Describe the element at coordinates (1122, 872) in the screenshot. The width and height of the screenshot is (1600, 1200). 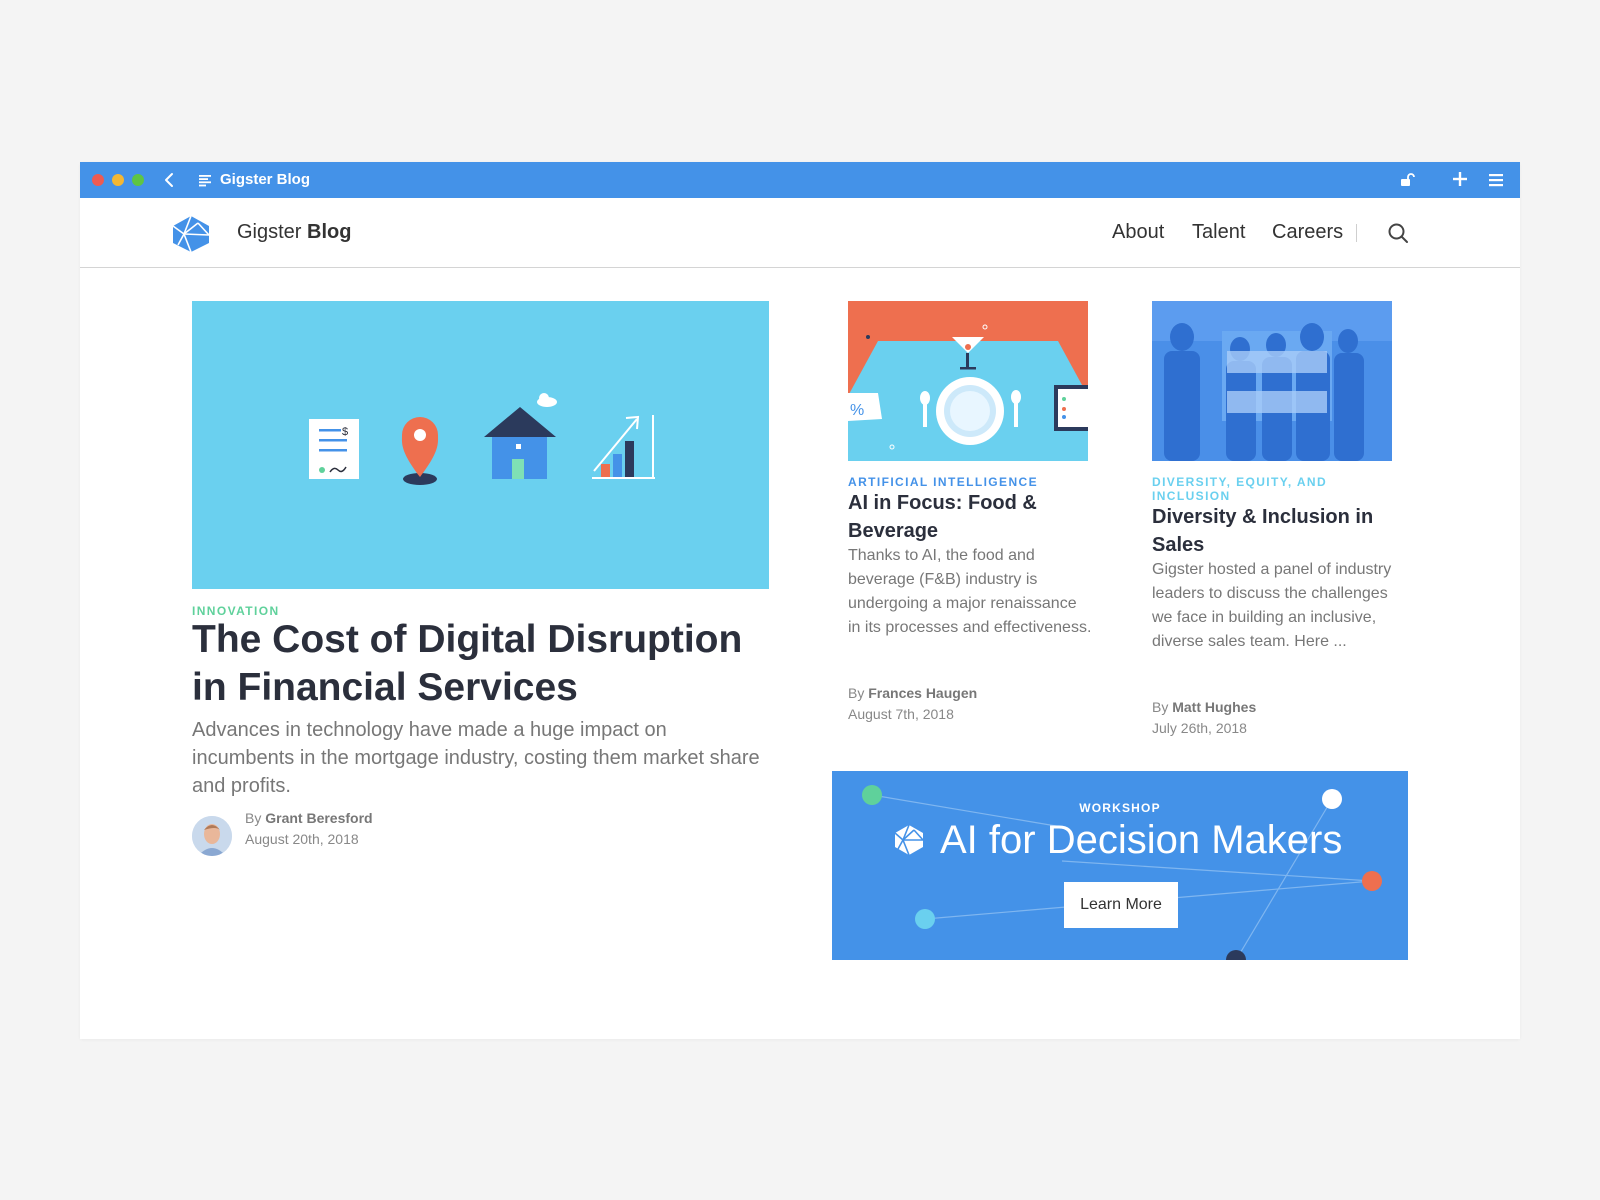
I see `network-decoration` at that location.